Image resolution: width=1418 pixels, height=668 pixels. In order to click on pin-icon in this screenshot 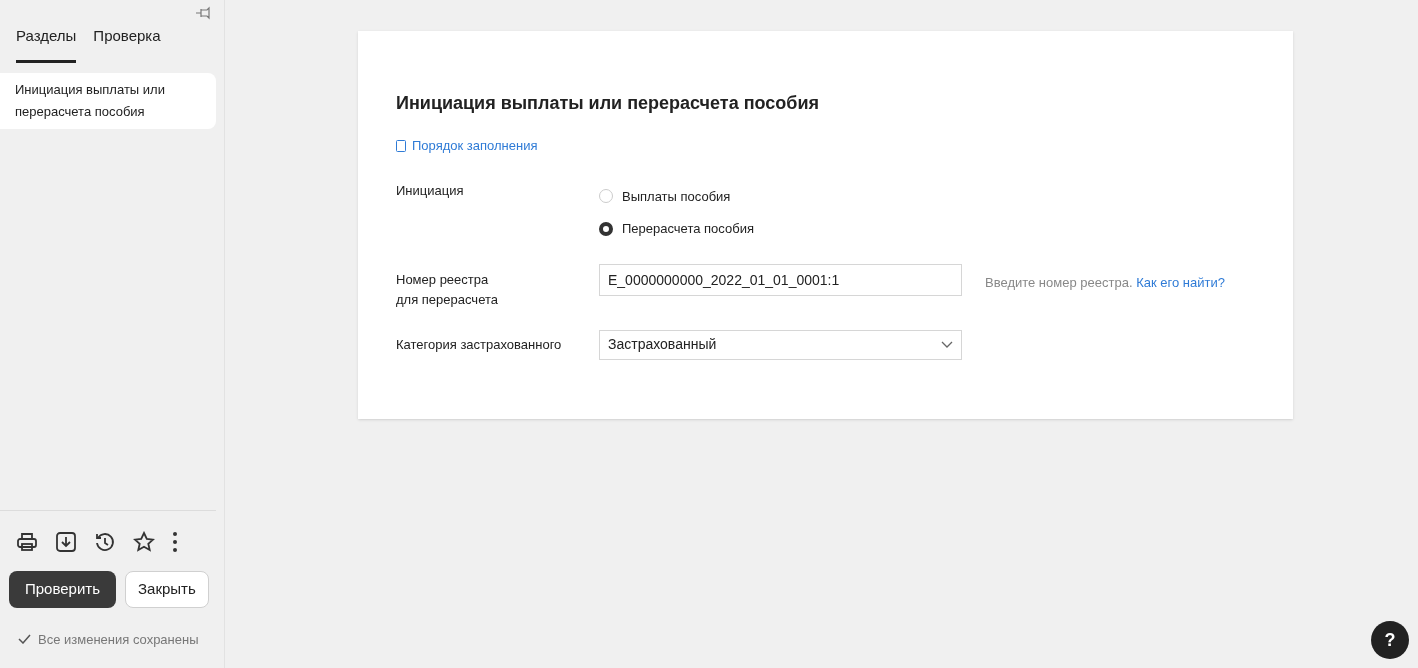, I will do `click(203, 13)`.